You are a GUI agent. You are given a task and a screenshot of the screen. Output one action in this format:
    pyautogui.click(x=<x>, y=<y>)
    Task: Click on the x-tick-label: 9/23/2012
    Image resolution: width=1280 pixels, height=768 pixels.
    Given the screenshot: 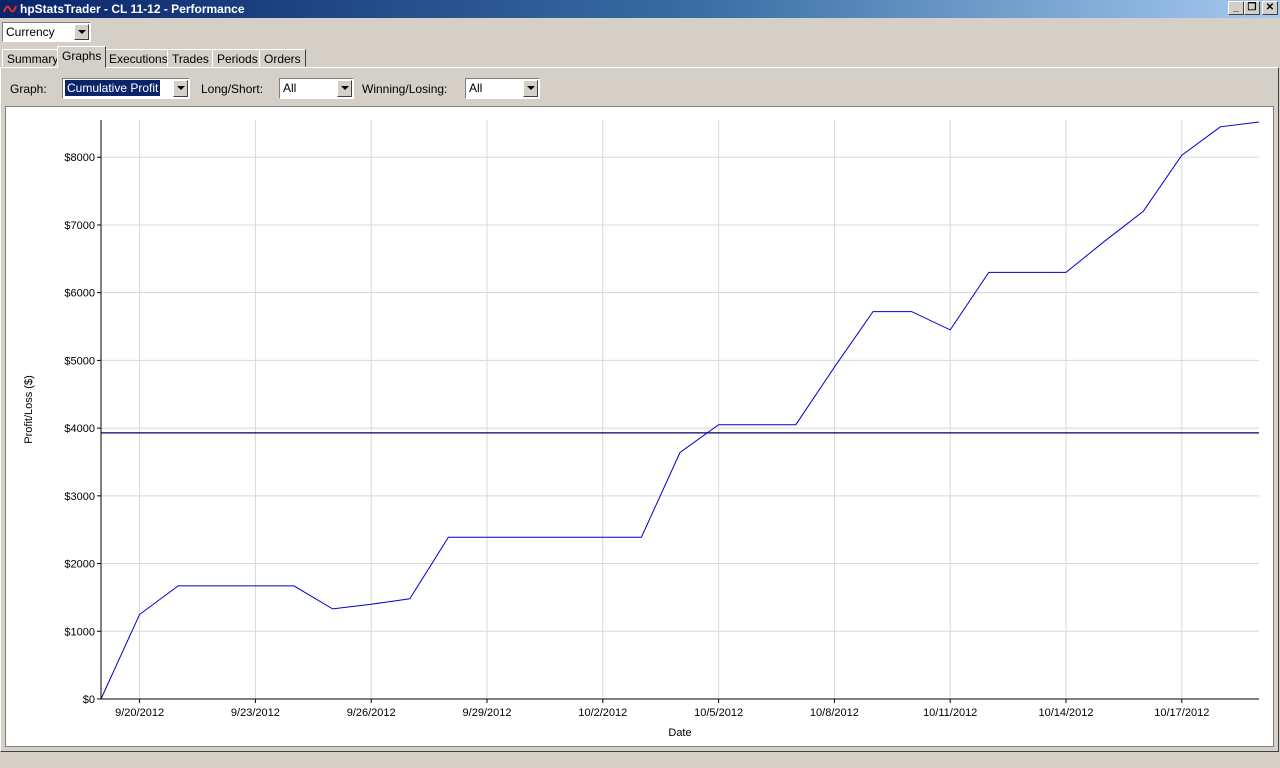 What is the action you would take?
    pyautogui.click(x=255, y=713)
    